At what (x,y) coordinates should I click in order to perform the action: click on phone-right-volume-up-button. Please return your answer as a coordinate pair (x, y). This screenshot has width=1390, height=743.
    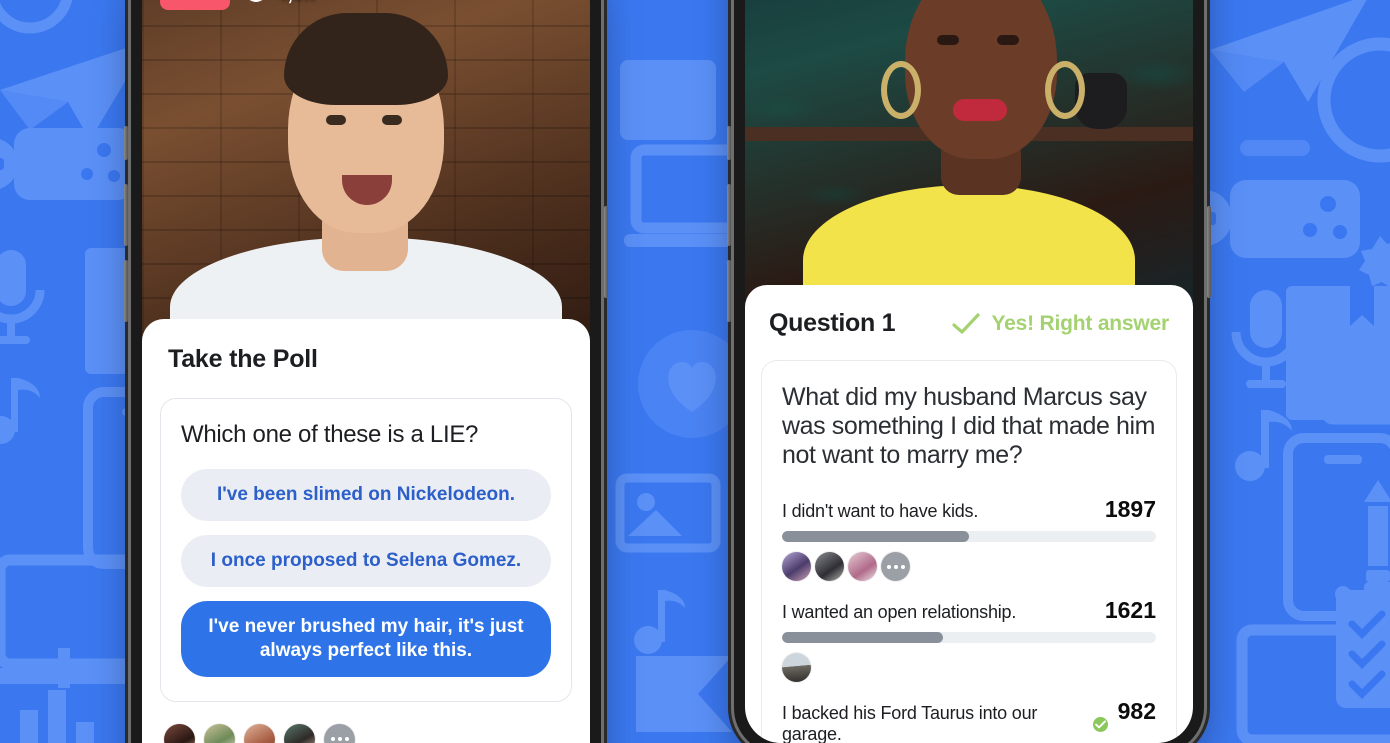
    Looking at the image, I should click on (729, 215).